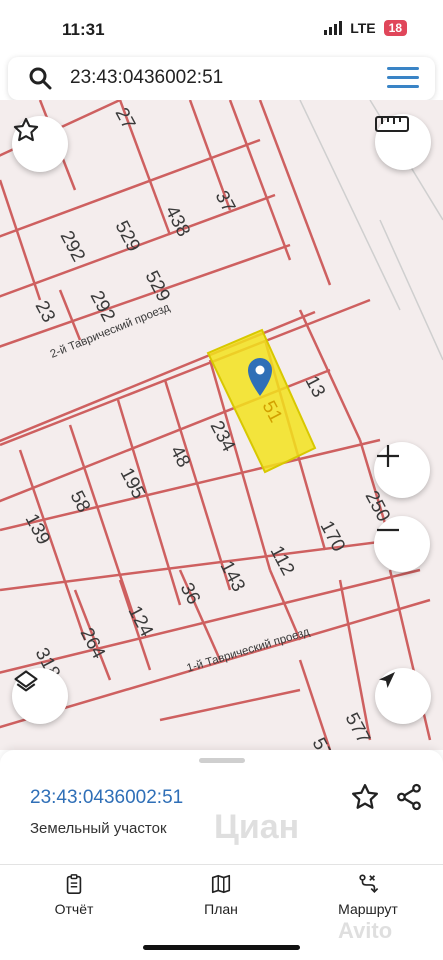 This screenshot has width=443, height=960. Describe the element at coordinates (388, 456) in the screenshot. I see `plus-icon` at that location.